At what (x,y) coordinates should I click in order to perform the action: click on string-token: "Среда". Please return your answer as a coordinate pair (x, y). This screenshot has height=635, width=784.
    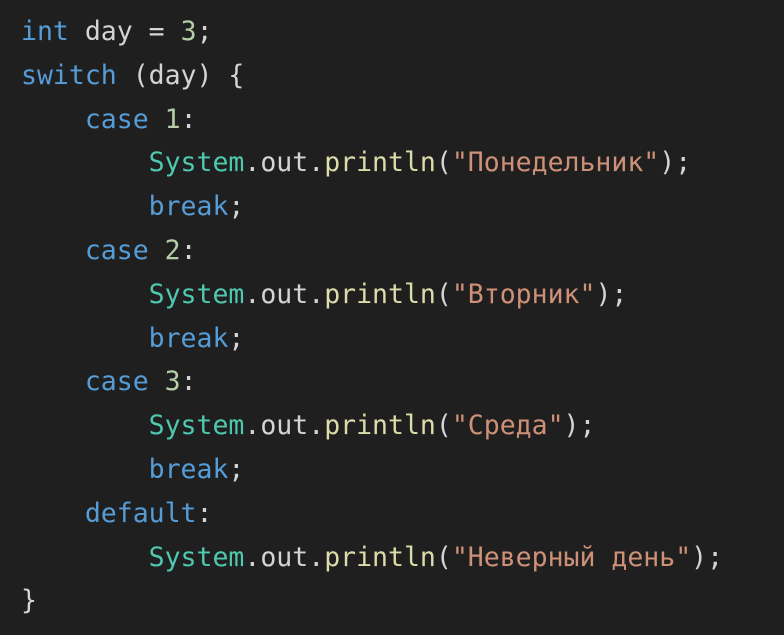
    Looking at the image, I should click on (507, 426).